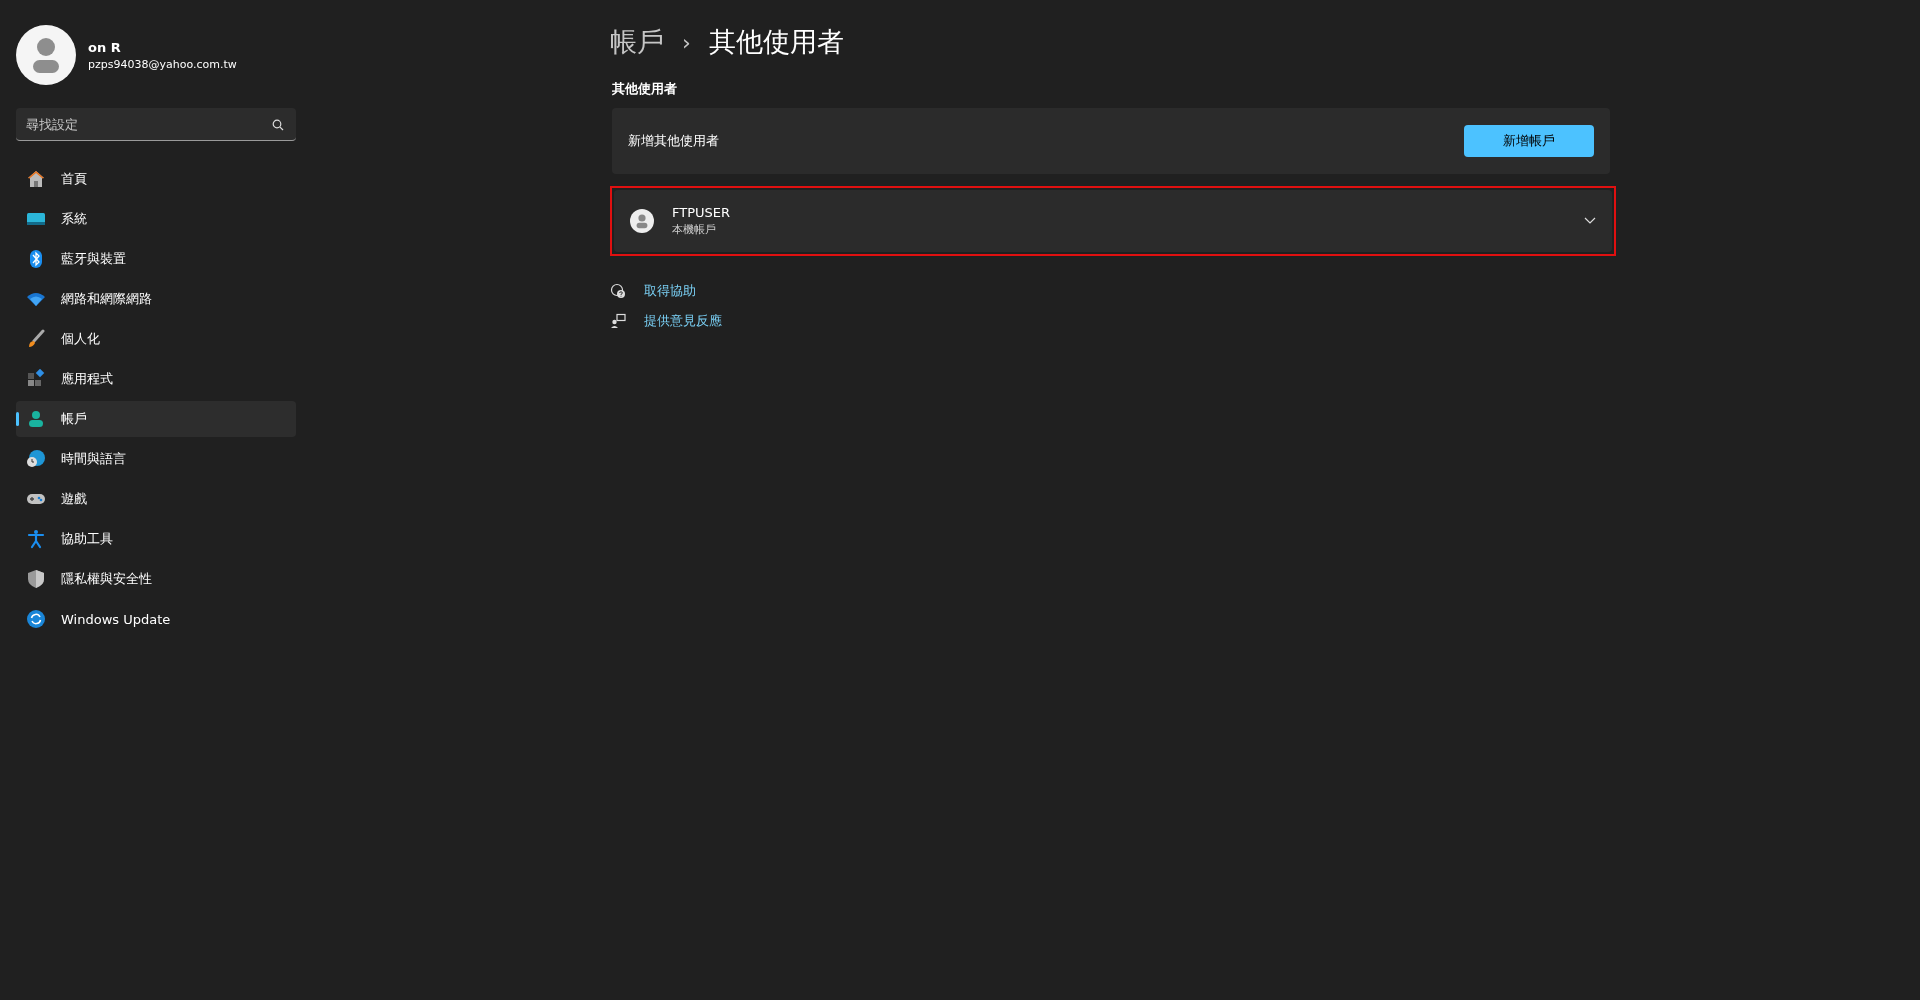 The image size is (1920, 1000). I want to click on account-type: 本機帳戶, so click(694, 229).